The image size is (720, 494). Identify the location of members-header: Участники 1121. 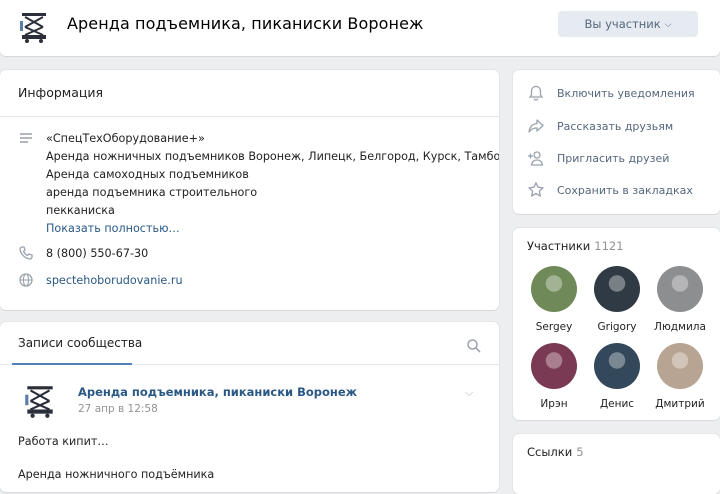
(575, 246).